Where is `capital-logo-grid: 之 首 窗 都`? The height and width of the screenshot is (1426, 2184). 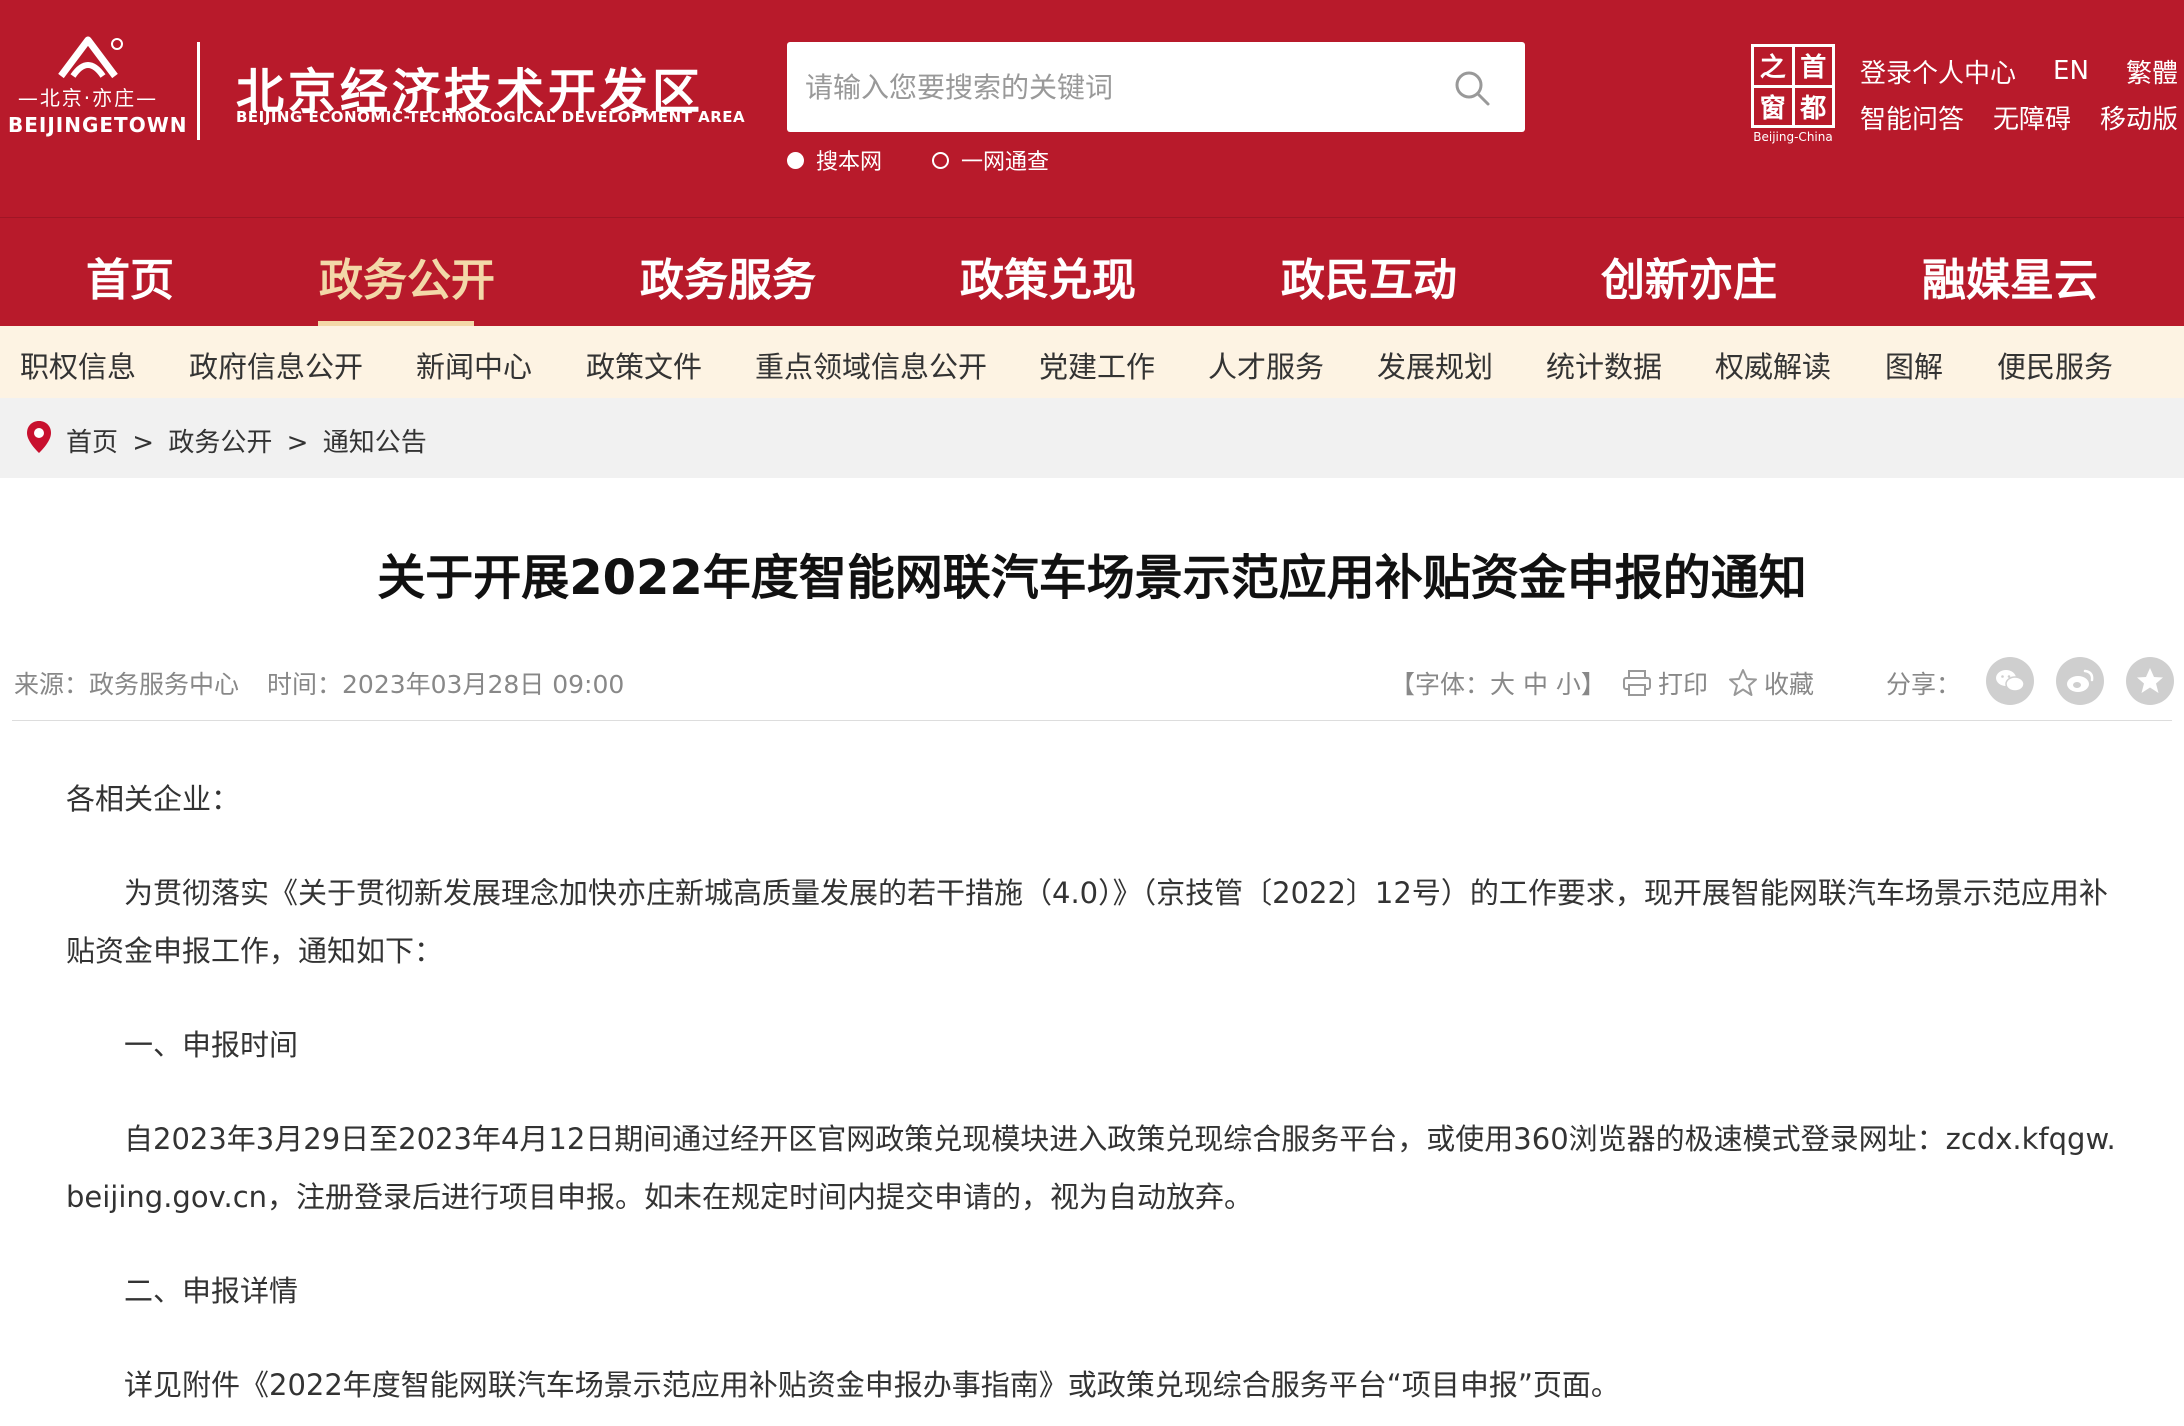 capital-logo-grid: 之 首 窗 都 is located at coordinates (1793, 86).